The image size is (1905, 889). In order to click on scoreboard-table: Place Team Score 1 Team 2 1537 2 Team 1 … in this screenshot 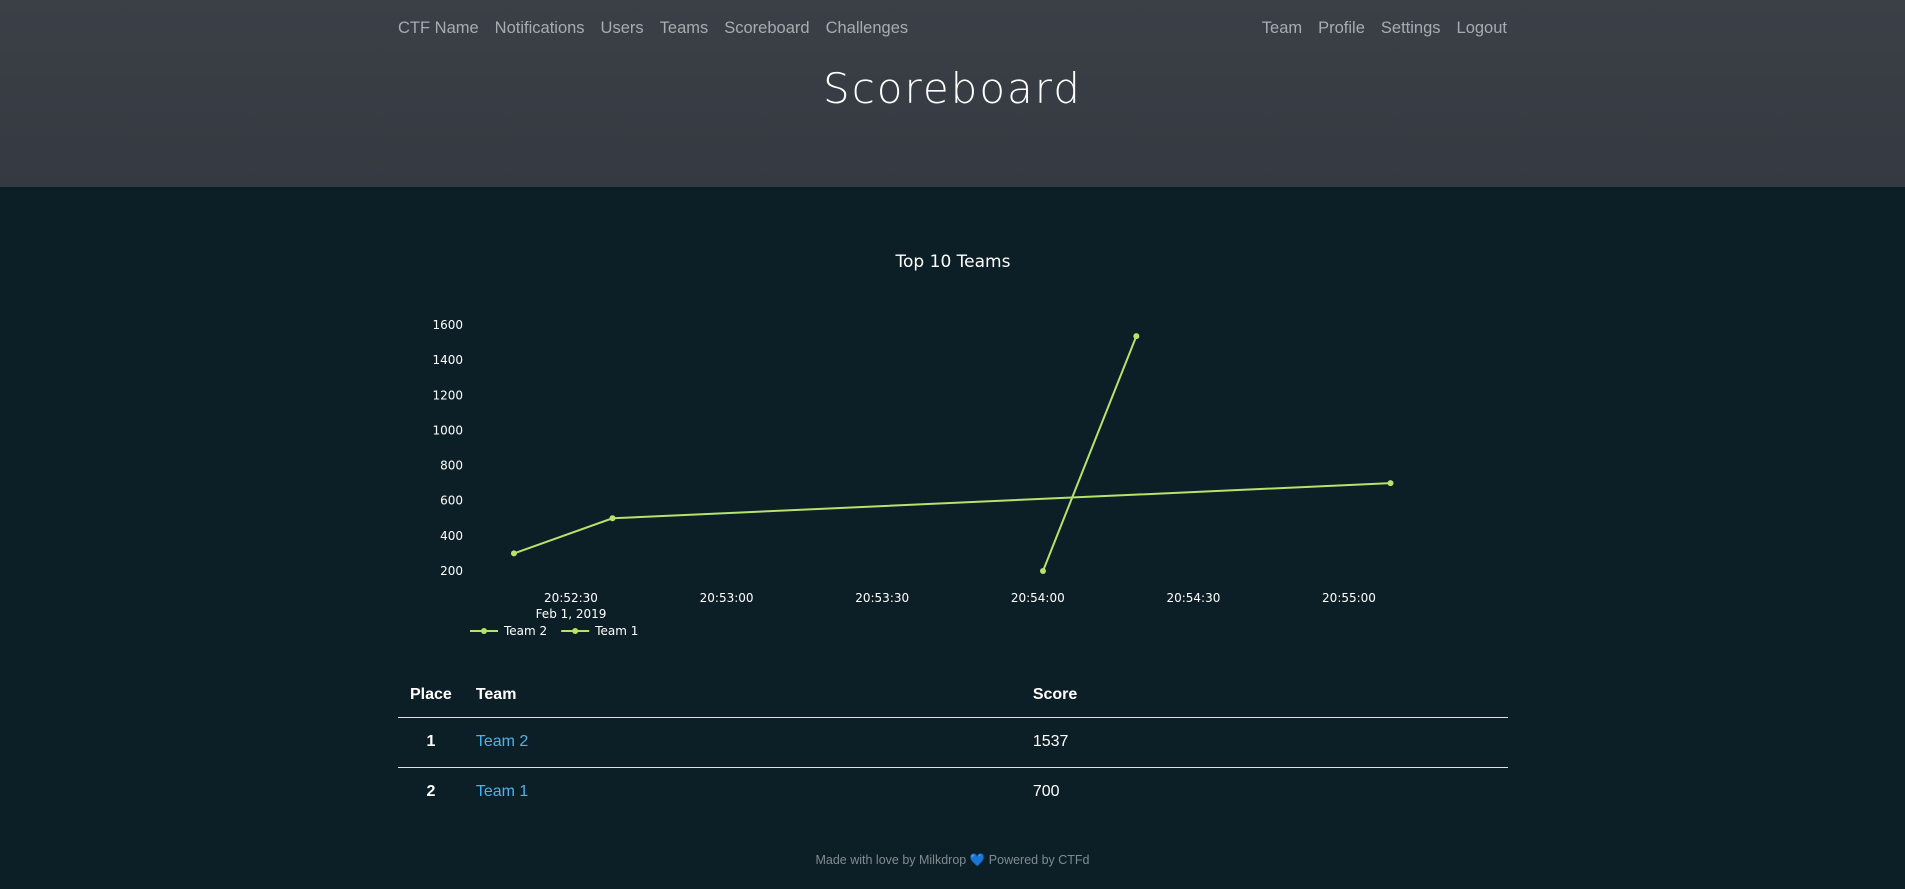, I will do `click(953, 743)`.